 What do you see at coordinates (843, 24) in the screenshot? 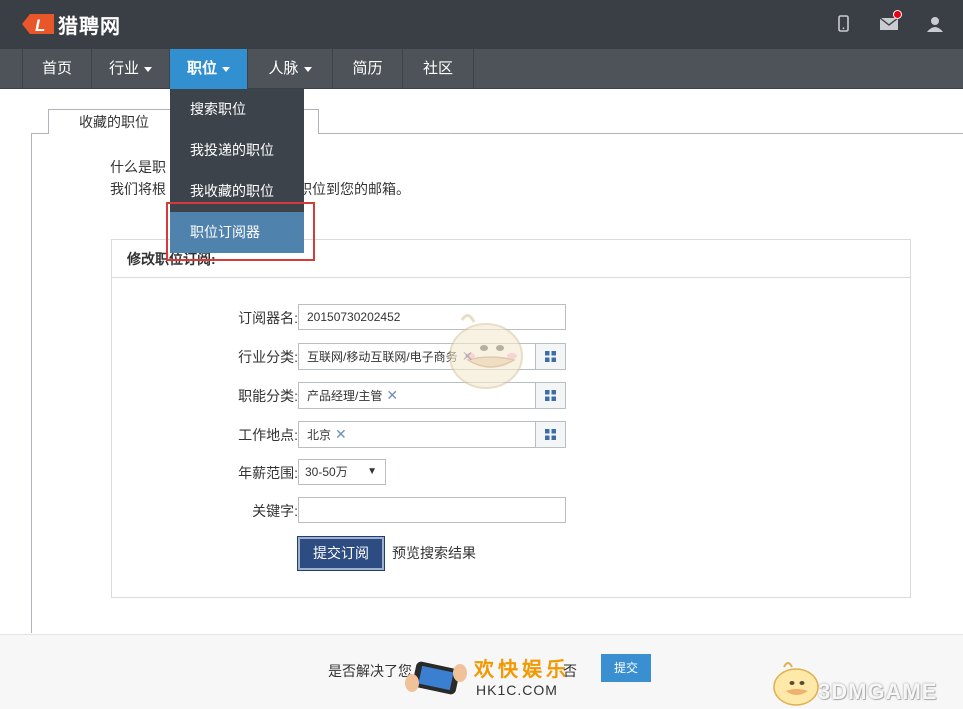
I see `mobile-icon` at bounding box center [843, 24].